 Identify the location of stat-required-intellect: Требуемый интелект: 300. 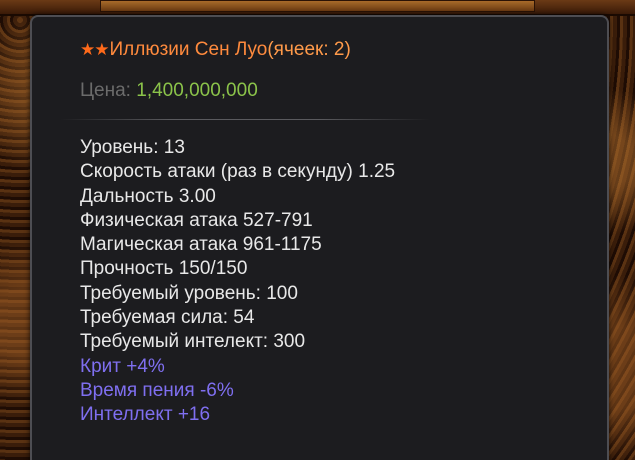
(193, 342).